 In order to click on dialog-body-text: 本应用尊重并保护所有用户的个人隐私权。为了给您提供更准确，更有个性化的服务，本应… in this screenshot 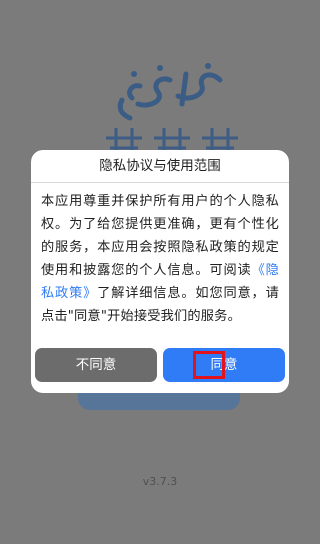, I will do `click(160, 236)`.